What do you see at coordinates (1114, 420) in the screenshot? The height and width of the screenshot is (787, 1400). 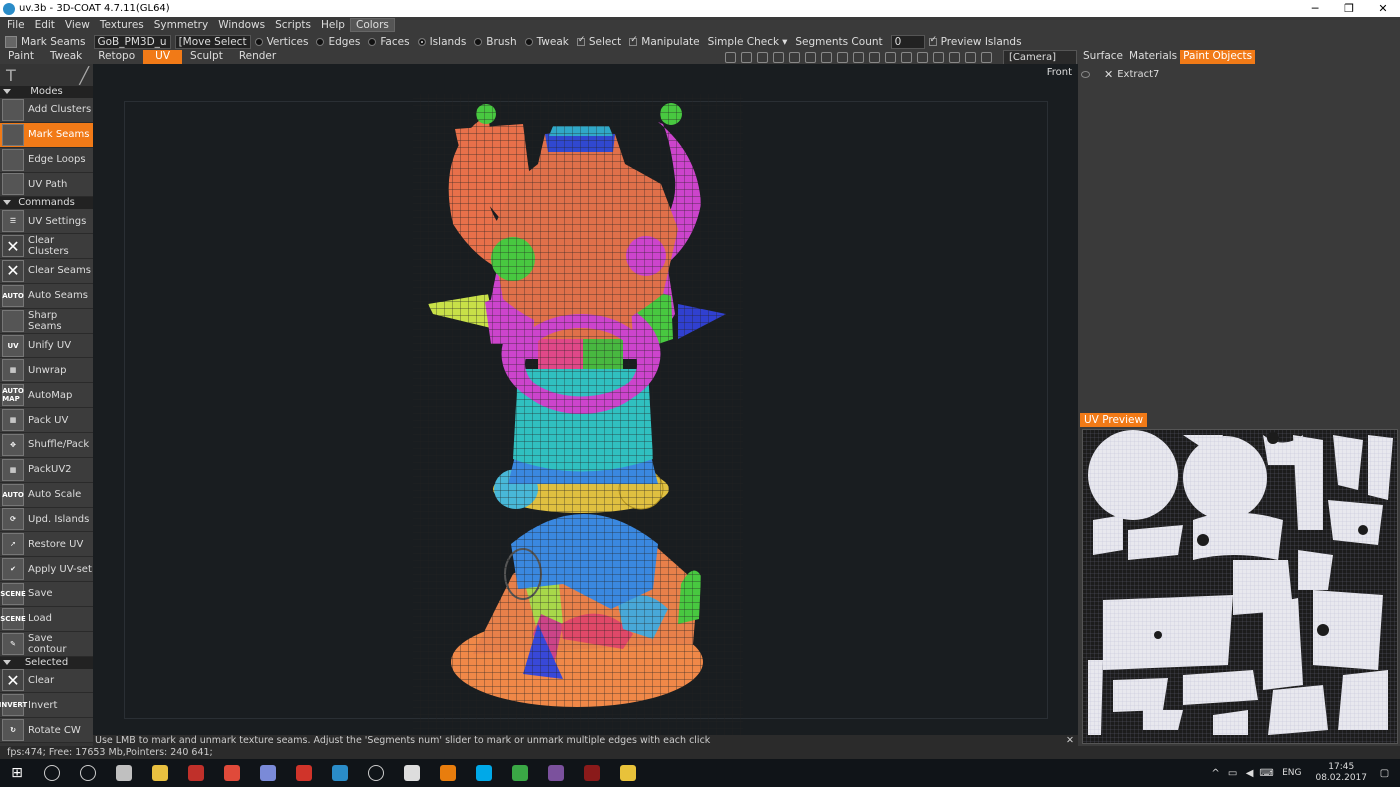 I see `uv-preview-tab: UV Preview` at bounding box center [1114, 420].